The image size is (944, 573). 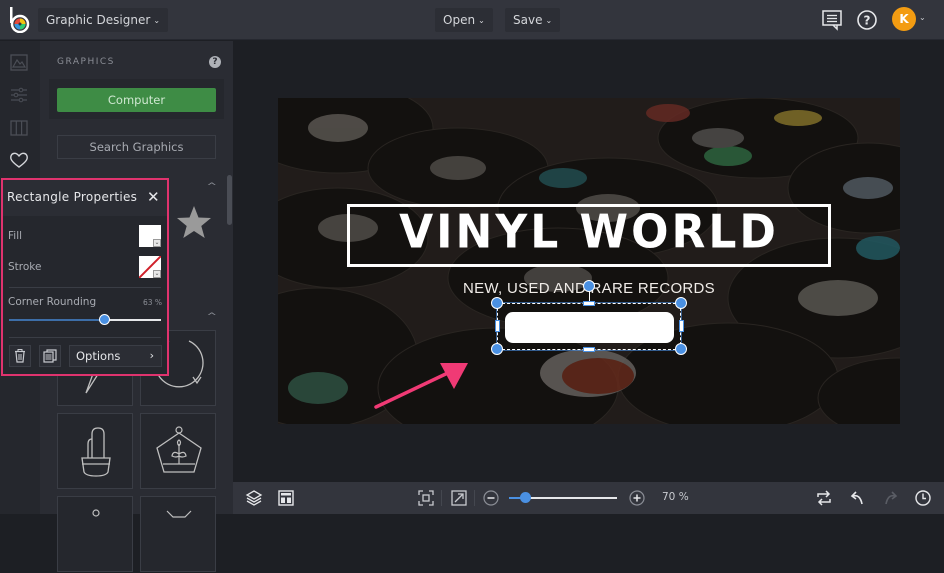 What do you see at coordinates (637, 498) in the screenshot?
I see `zoom-in-icon` at bounding box center [637, 498].